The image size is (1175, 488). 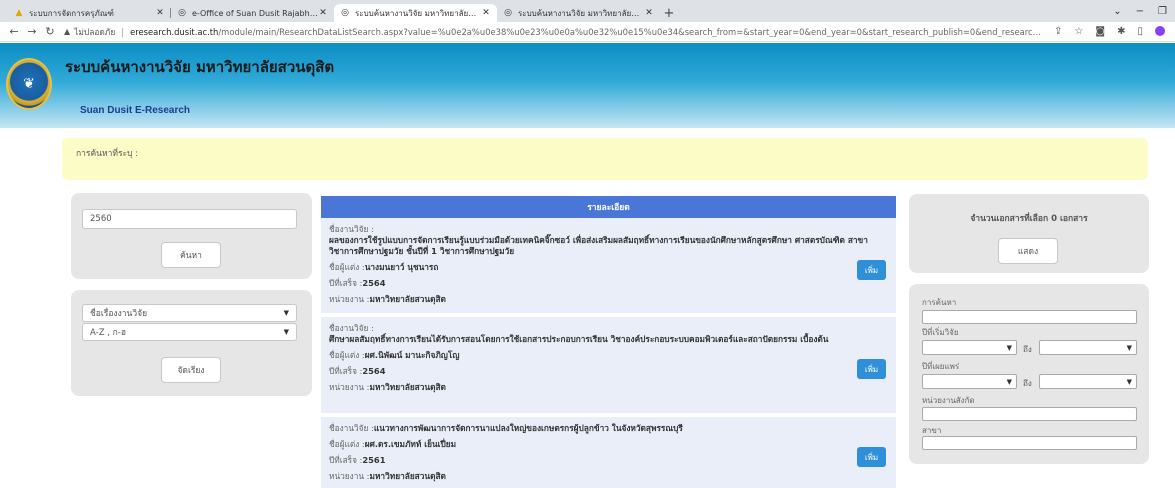 What do you see at coordinates (107, 154) in the screenshot?
I see `criteria-label: การค้นหาที่ระบุ :` at bounding box center [107, 154].